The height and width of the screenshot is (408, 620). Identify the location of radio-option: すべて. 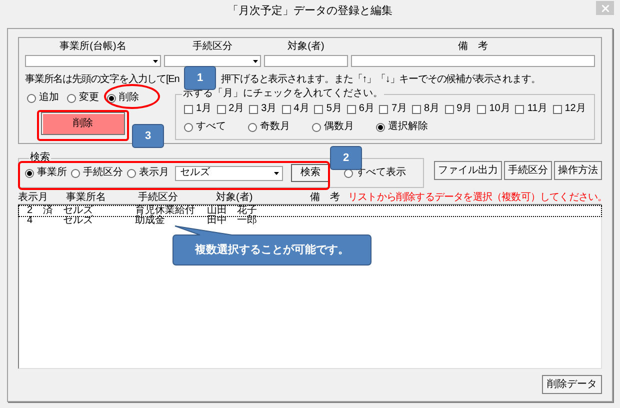
(205, 127).